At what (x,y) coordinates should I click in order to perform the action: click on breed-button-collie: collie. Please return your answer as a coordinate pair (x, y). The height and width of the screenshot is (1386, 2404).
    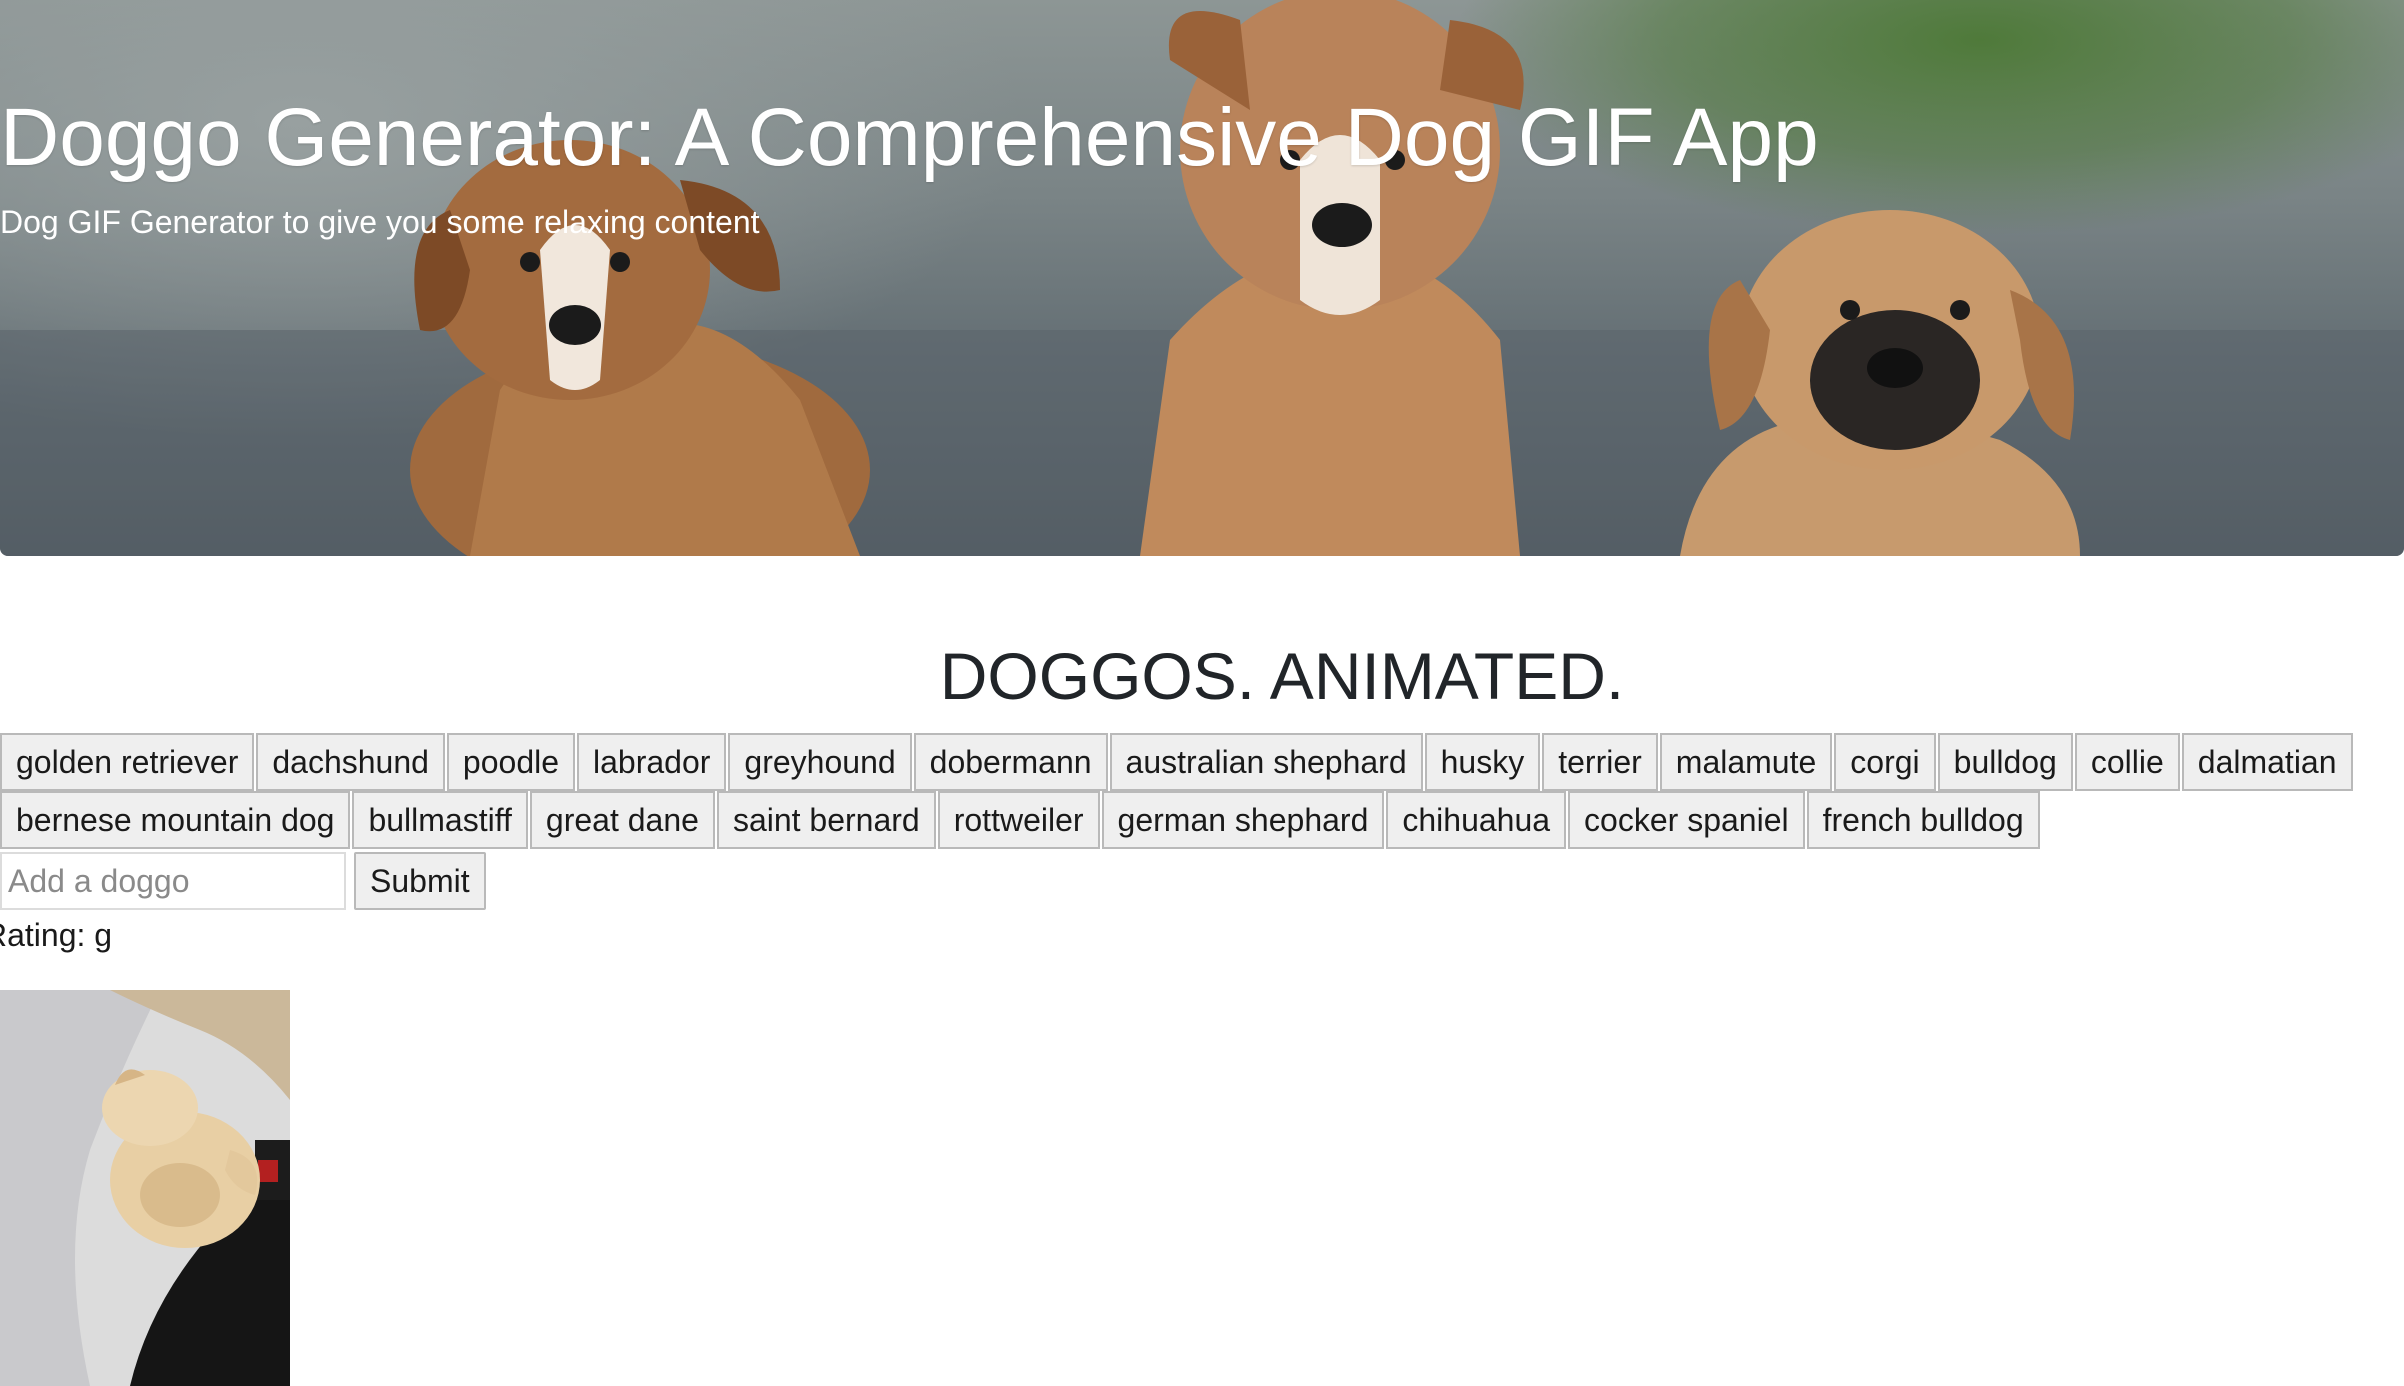
    Looking at the image, I should click on (2127, 762).